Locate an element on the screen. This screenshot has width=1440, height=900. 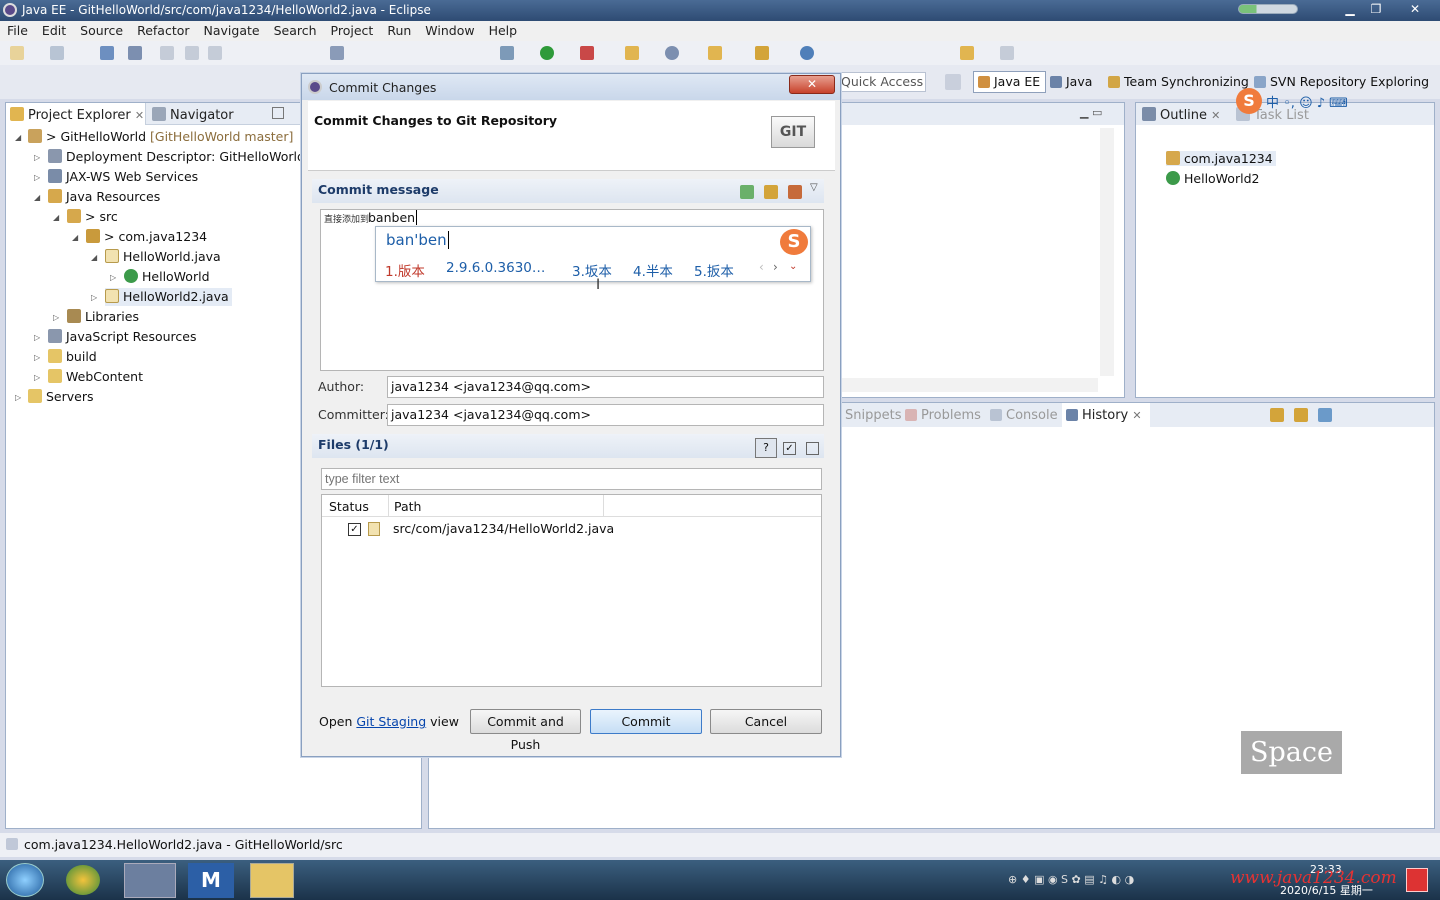
debug-icon is located at coordinates (507, 53).